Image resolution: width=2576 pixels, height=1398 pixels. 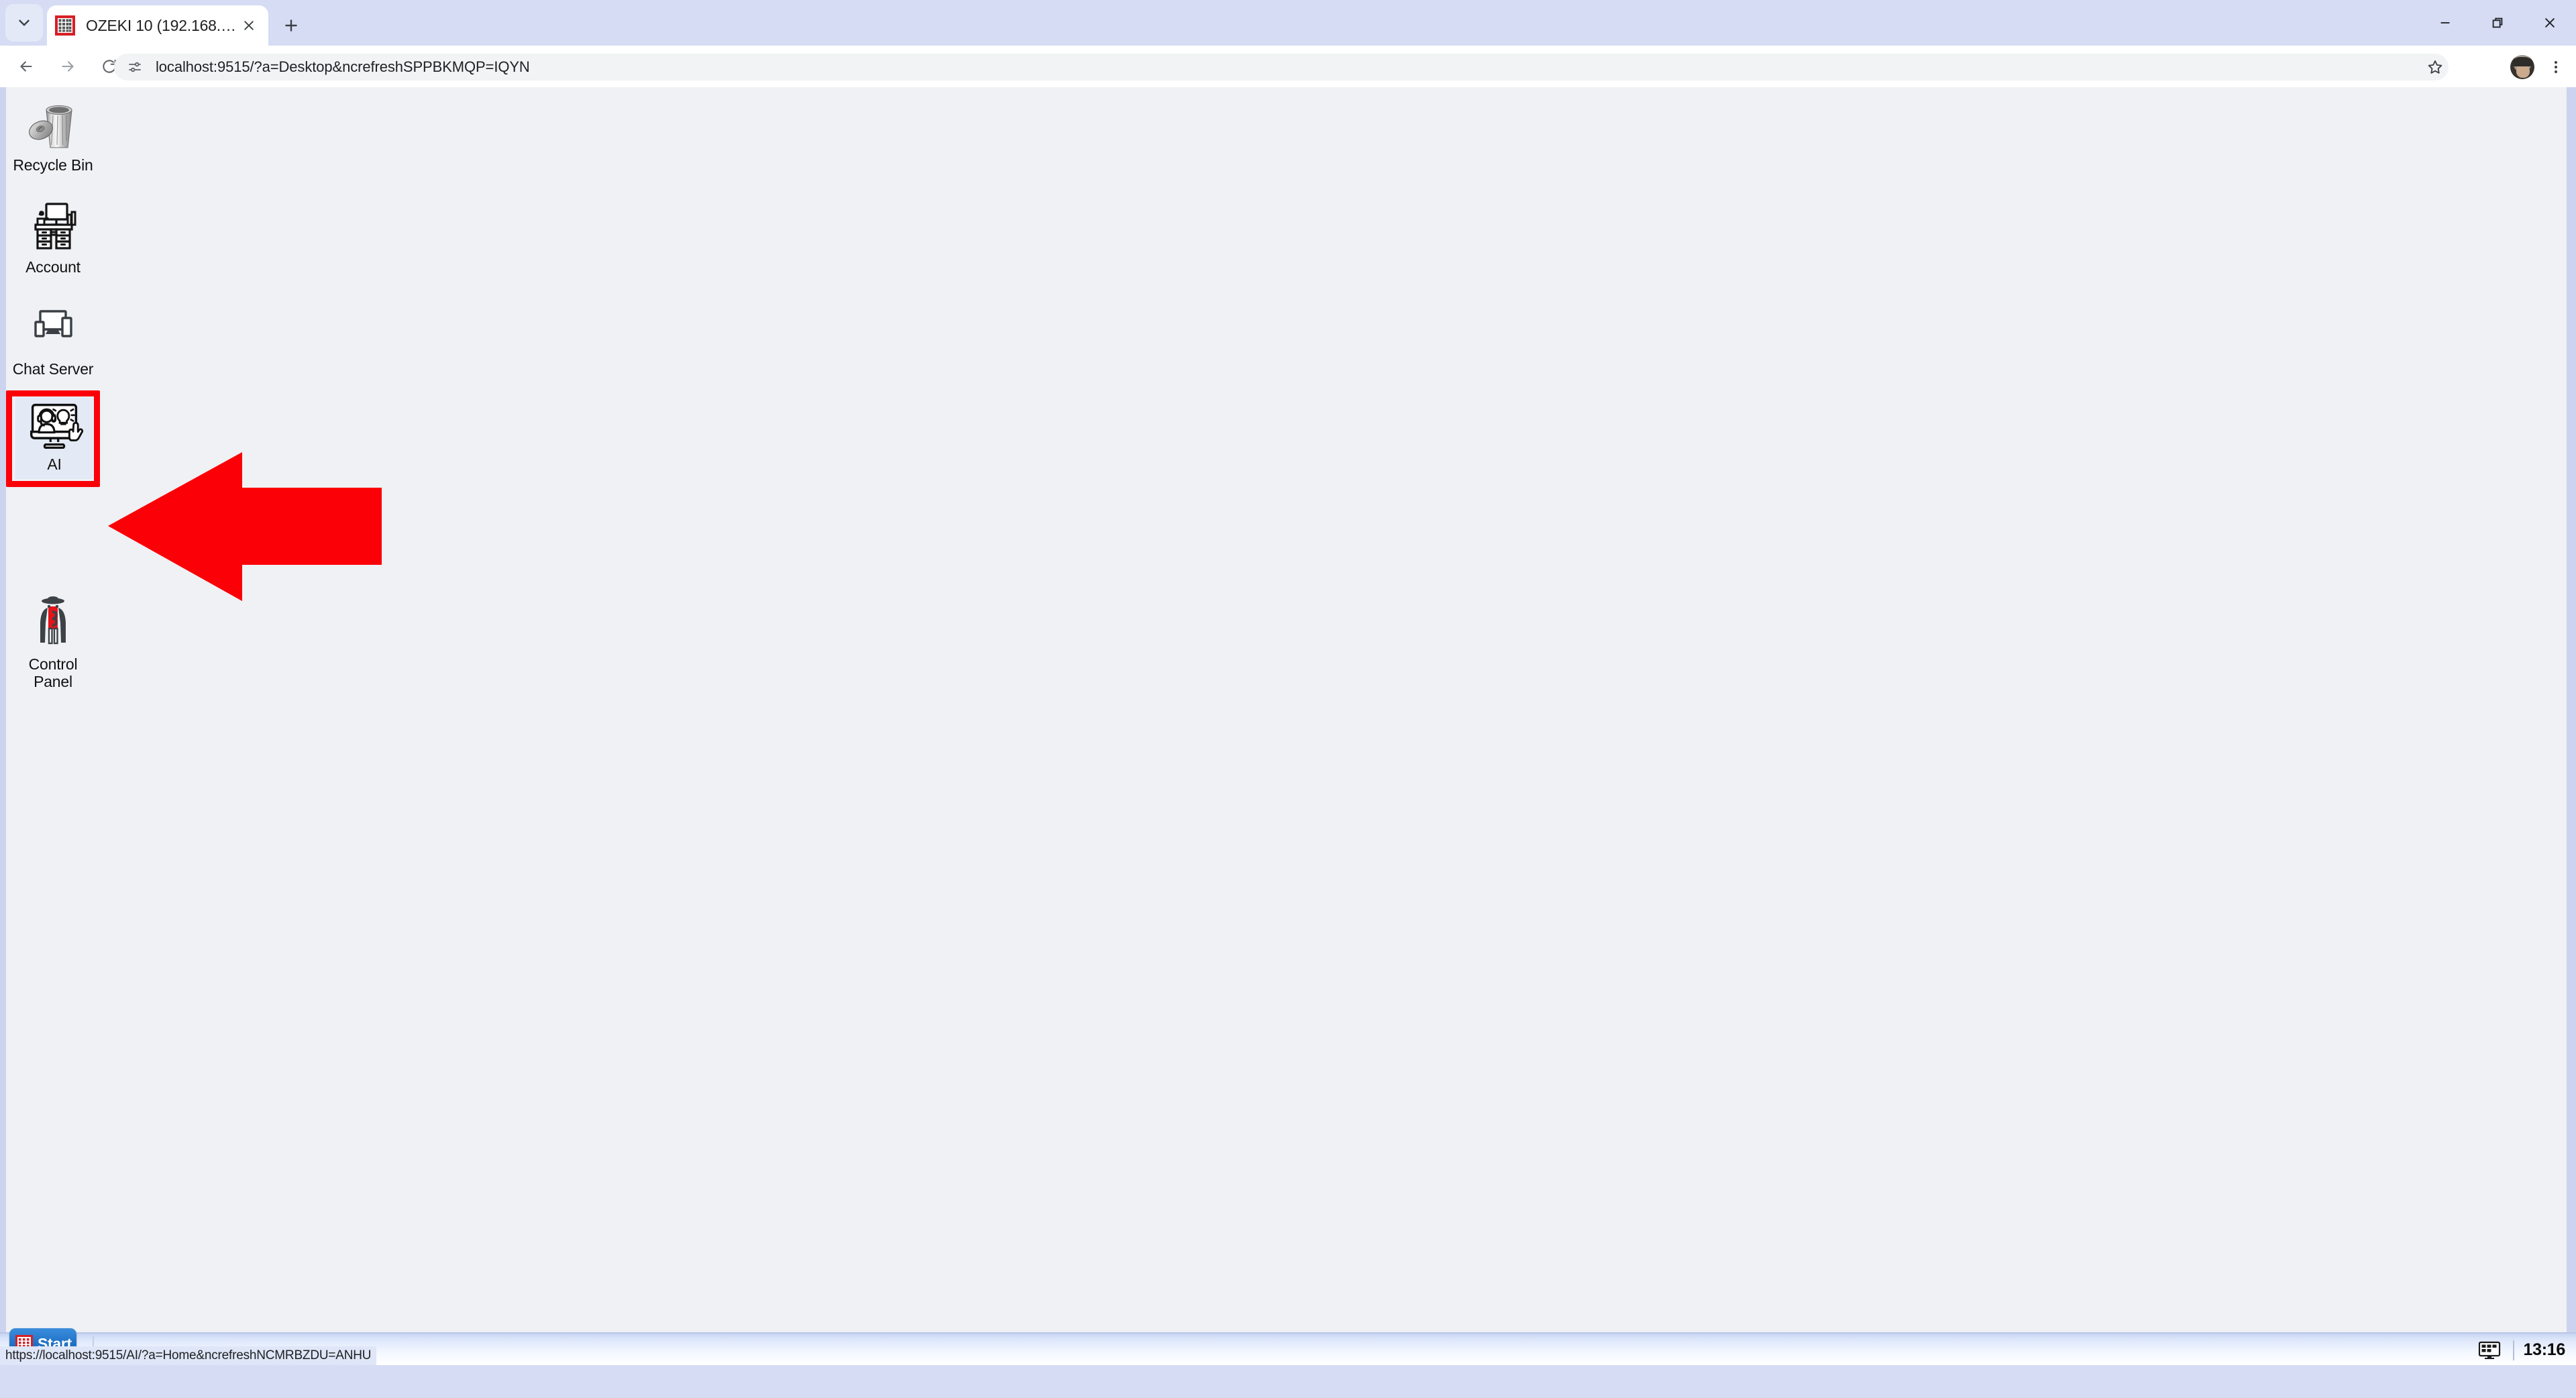 I want to click on site-settings-icon, so click(x=134, y=67).